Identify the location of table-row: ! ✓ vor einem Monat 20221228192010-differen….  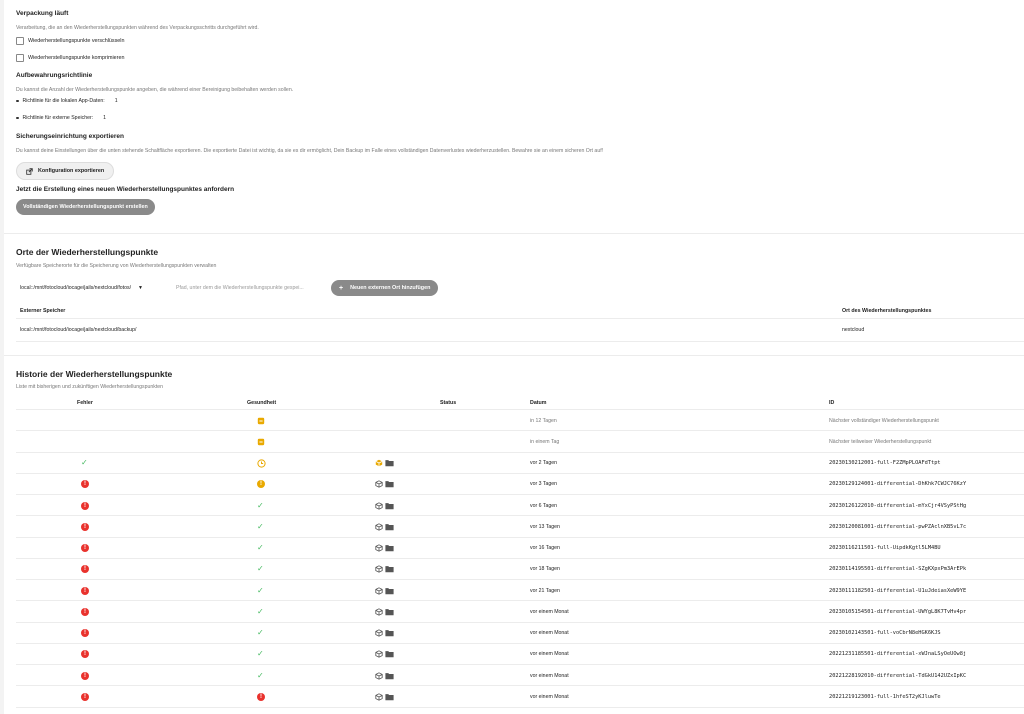
(514, 676).